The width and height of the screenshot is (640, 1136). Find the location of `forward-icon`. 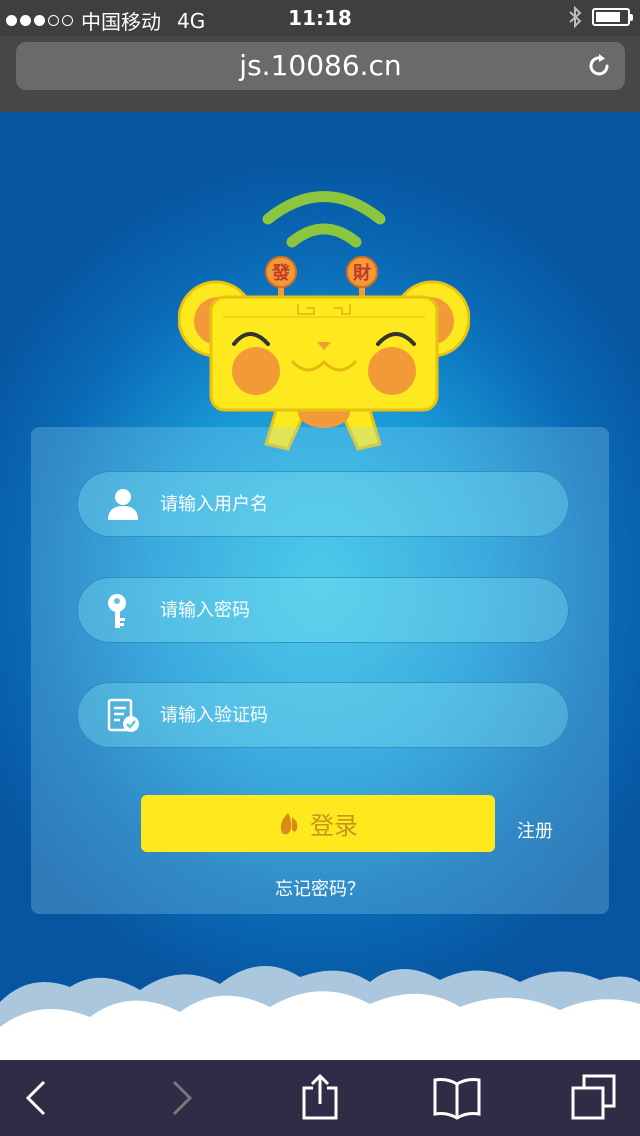

forward-icon is located at coordinates (180, 1098).